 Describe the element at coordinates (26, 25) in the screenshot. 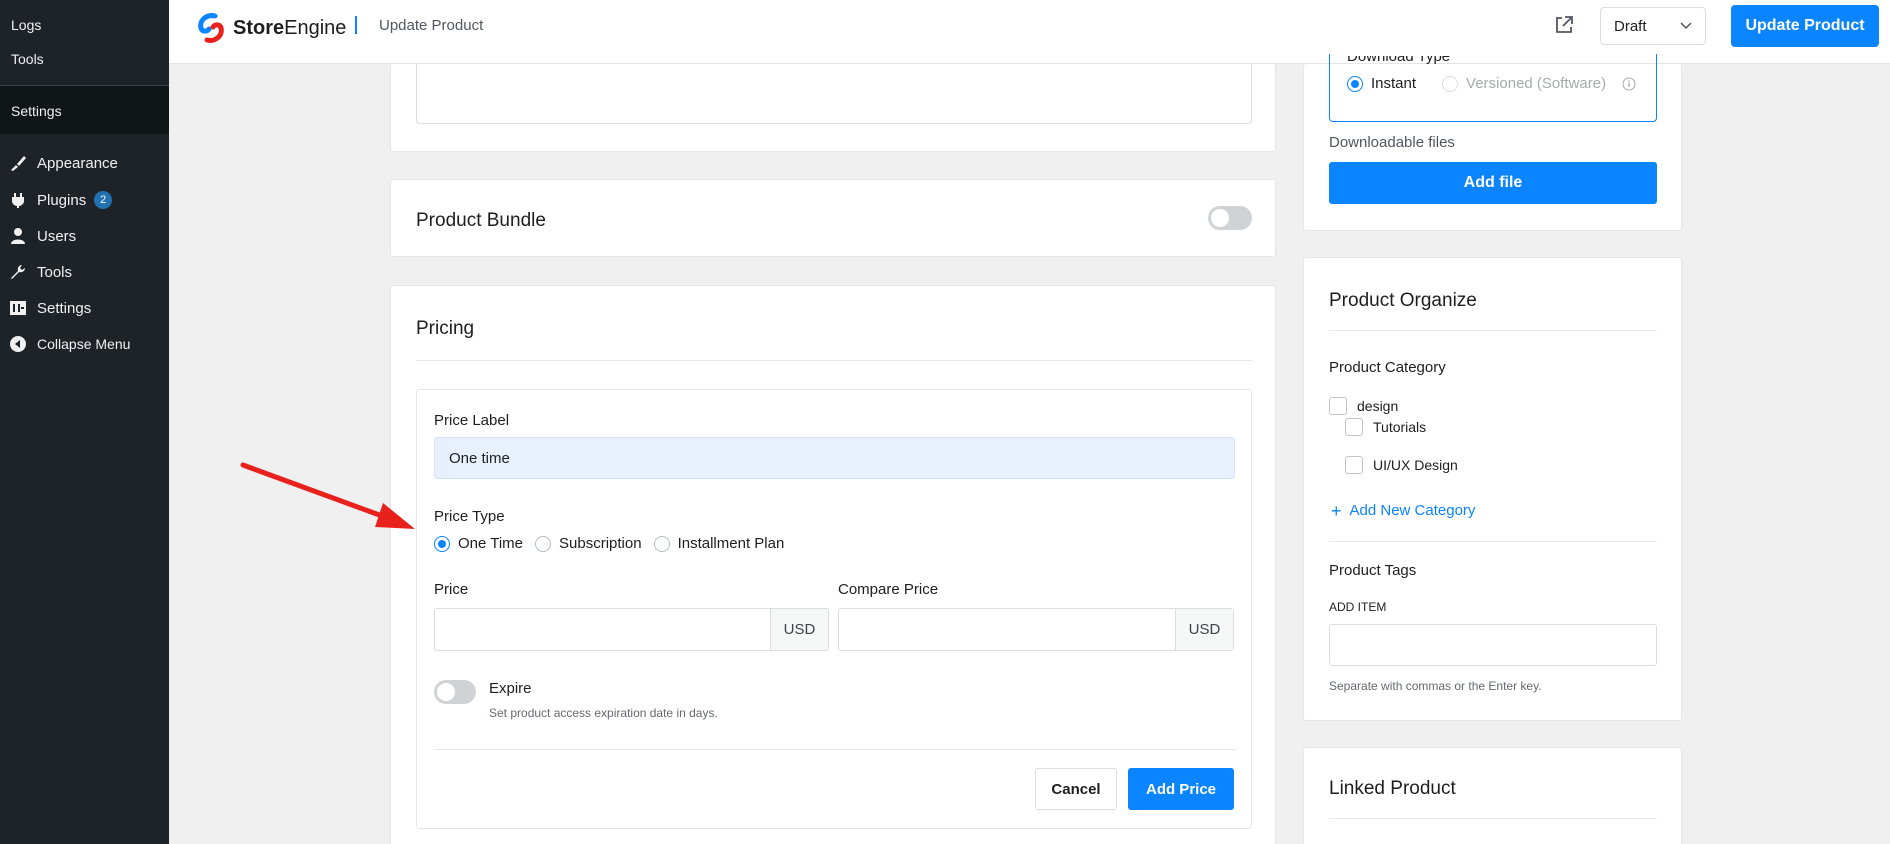

I see `submenu-logs: Logs` at that location.